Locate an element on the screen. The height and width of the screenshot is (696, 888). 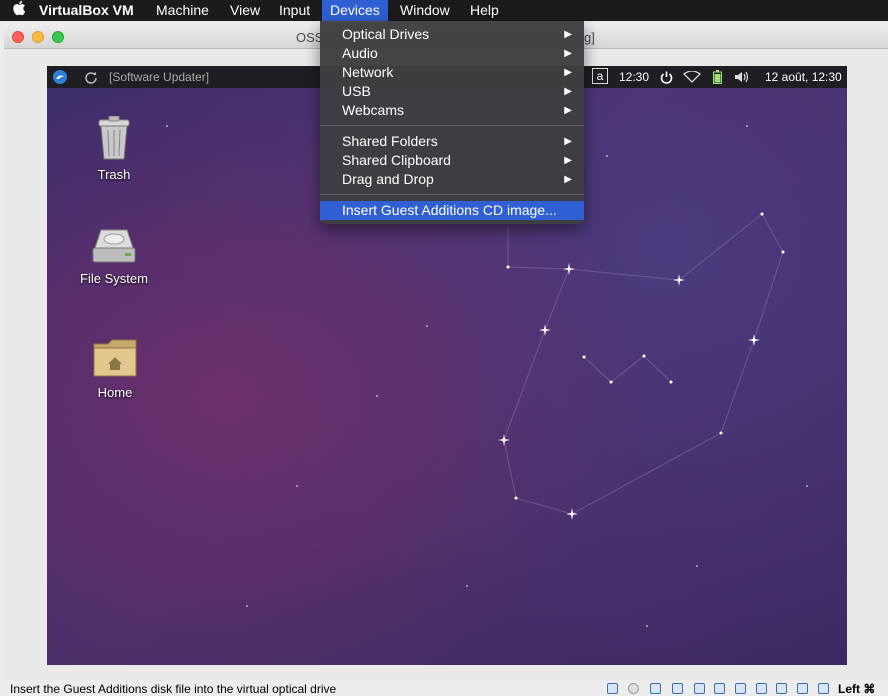
menu-item-label: Webcams is located at coordinates (373, 110).